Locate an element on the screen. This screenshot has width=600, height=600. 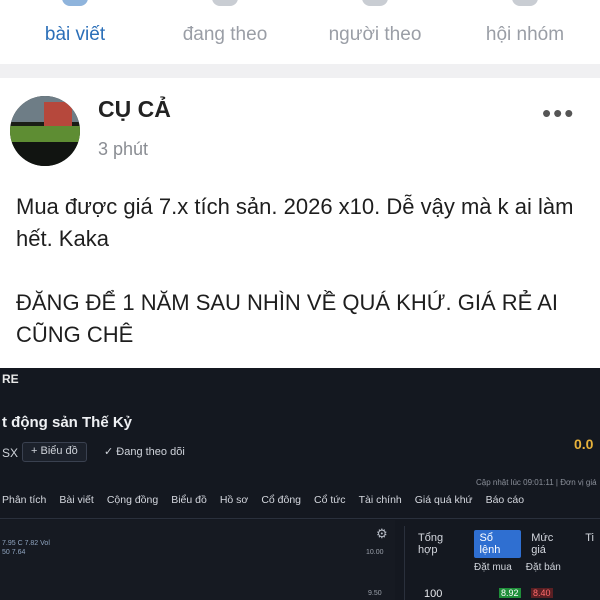
screenshot-orderbook-sell: 8.40 is located at coordinates (542, 593).